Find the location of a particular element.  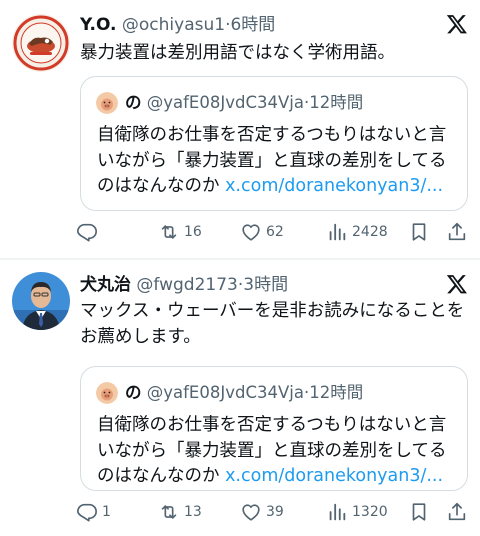

like-button: 62 is located at coordinates (262, 232).